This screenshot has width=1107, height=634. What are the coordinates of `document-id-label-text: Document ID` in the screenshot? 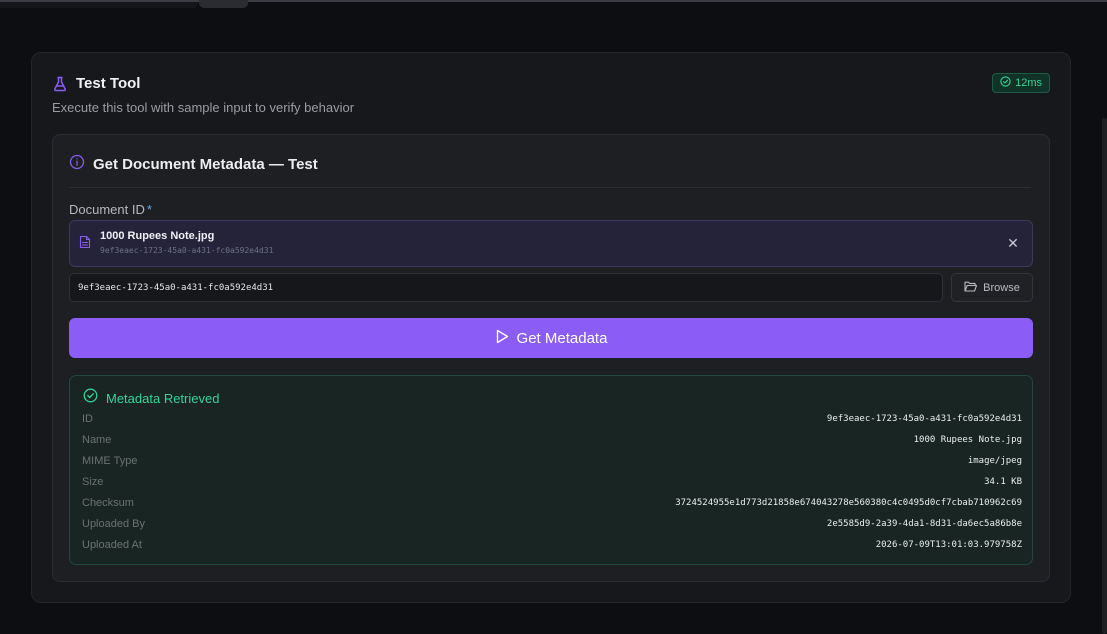 It's located at (107, 209).